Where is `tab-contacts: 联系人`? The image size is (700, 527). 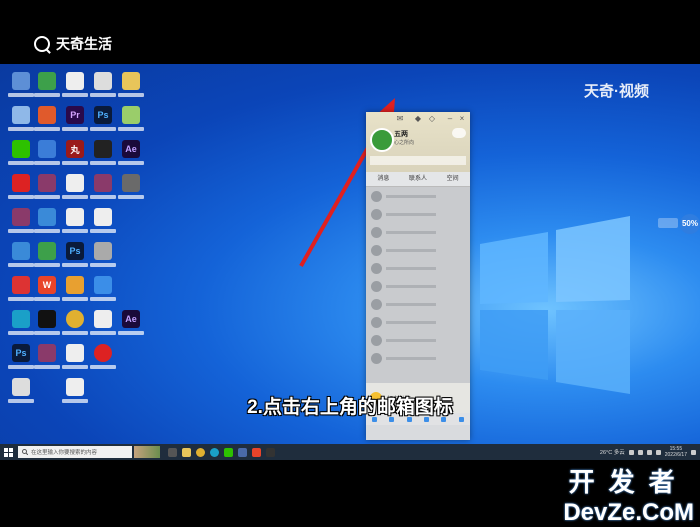
tab-contacts: 联系人 is located at coordinates (418, 179).